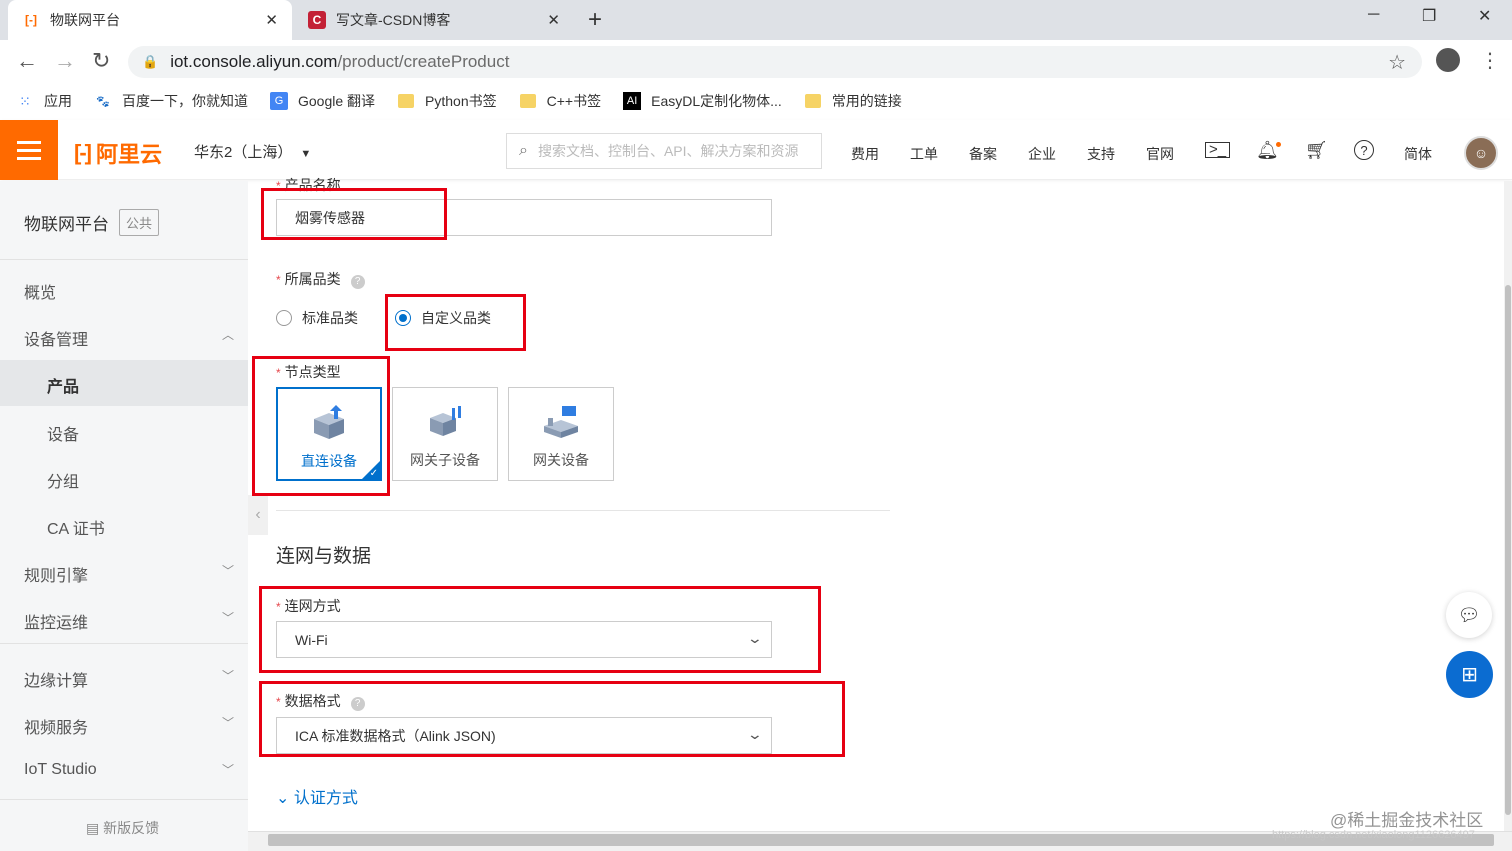 Image resolution: width=1512 pixels, height=851 pixels. Describe the element at coordinates (124, 383) in the screenshot. I see `sidebar-active-highlight` at that location.